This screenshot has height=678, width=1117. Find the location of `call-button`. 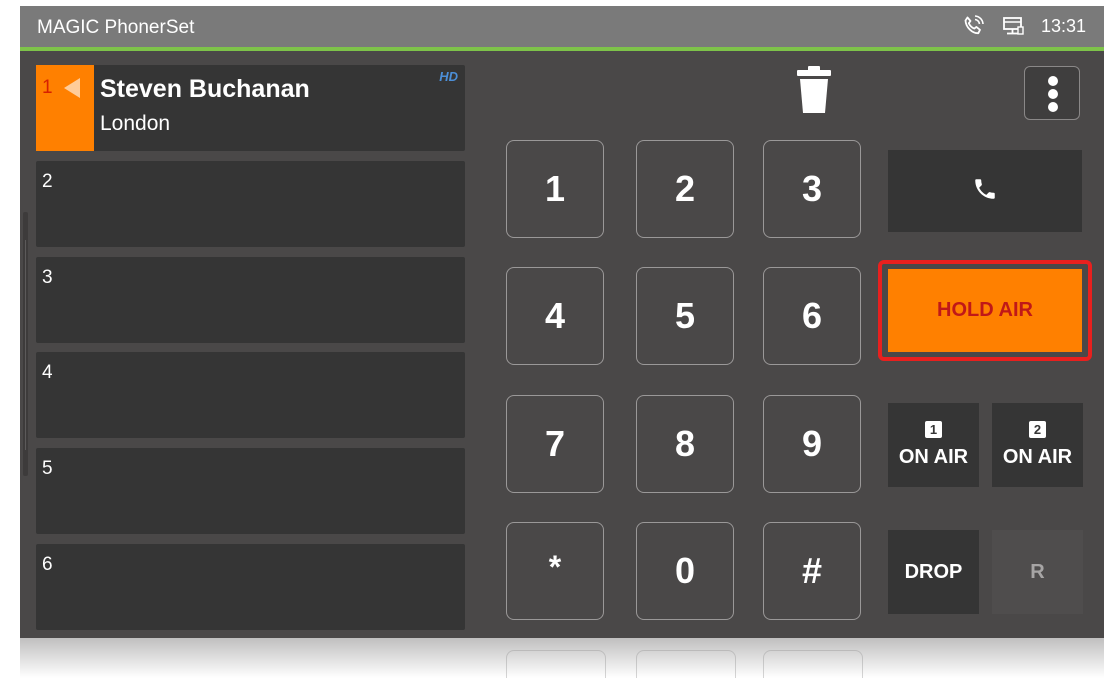

call-button is located at coordinates (985, 191).